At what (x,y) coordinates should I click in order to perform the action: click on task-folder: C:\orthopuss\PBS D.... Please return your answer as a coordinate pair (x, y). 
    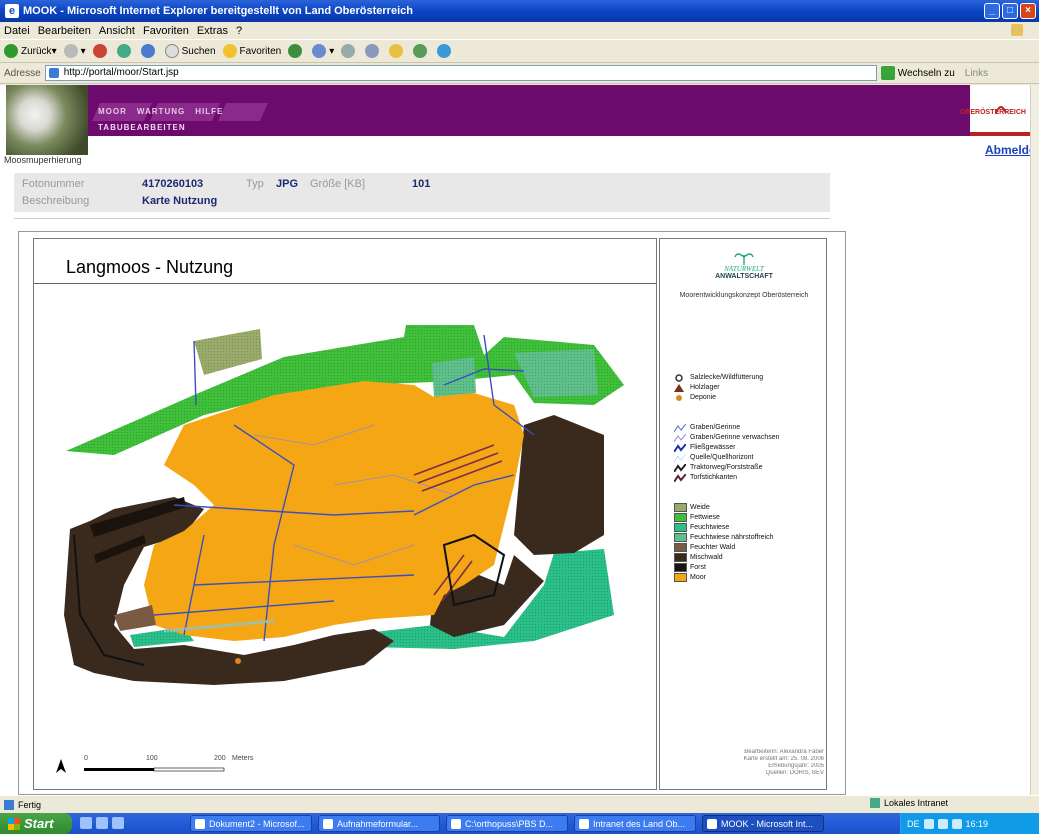
    Looking at the image, I should click on (507, 823).